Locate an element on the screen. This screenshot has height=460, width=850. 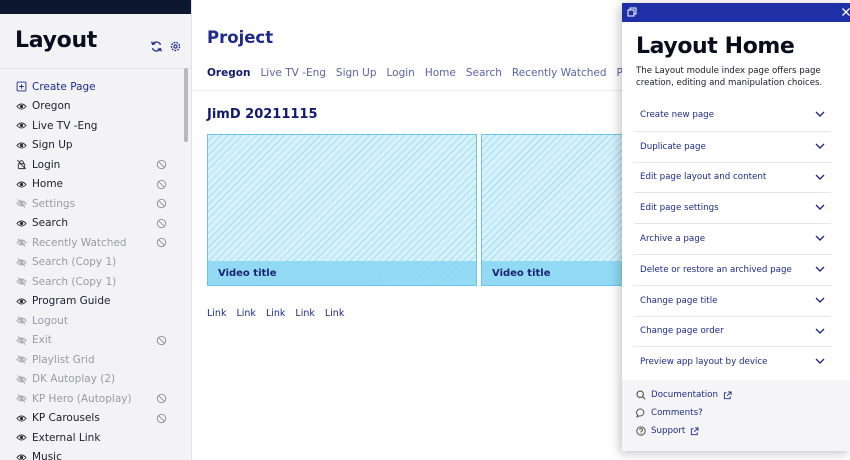
sidebar-divider is located at coordinates (95, 68).